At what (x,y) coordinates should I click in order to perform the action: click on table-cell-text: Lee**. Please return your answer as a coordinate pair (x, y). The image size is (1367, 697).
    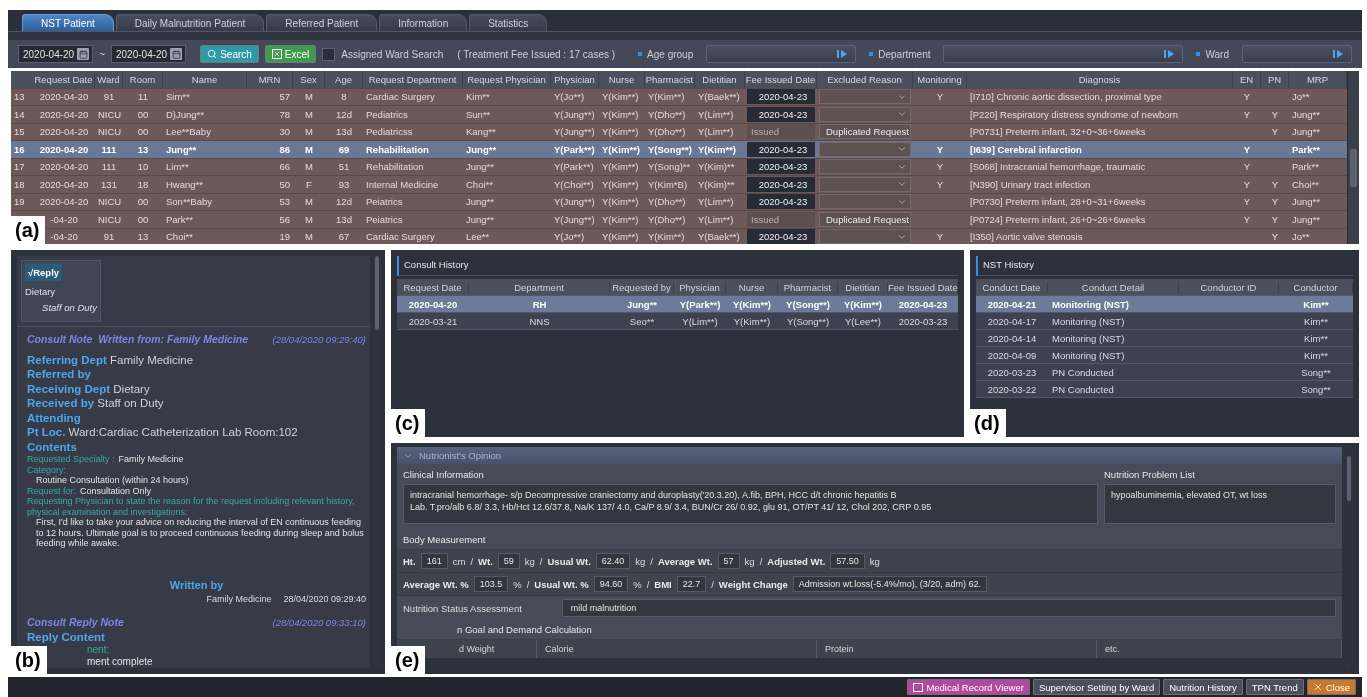
    Looking at the image, I should click on (478, 237).